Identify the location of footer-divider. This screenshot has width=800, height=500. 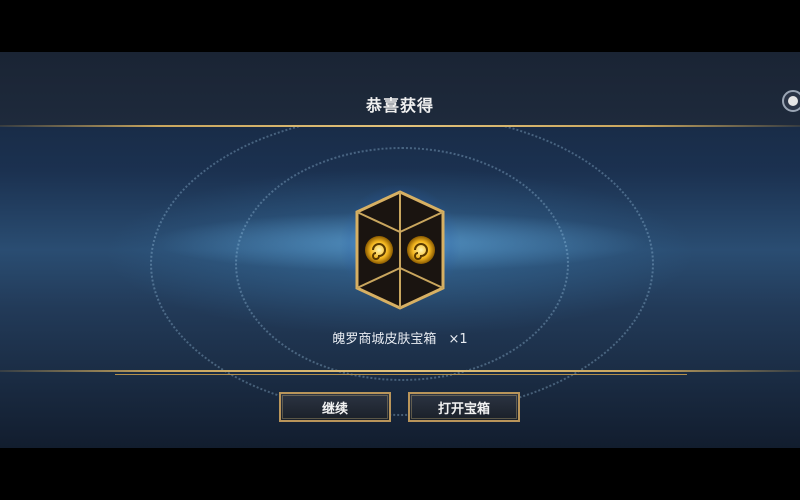
(400, 371).